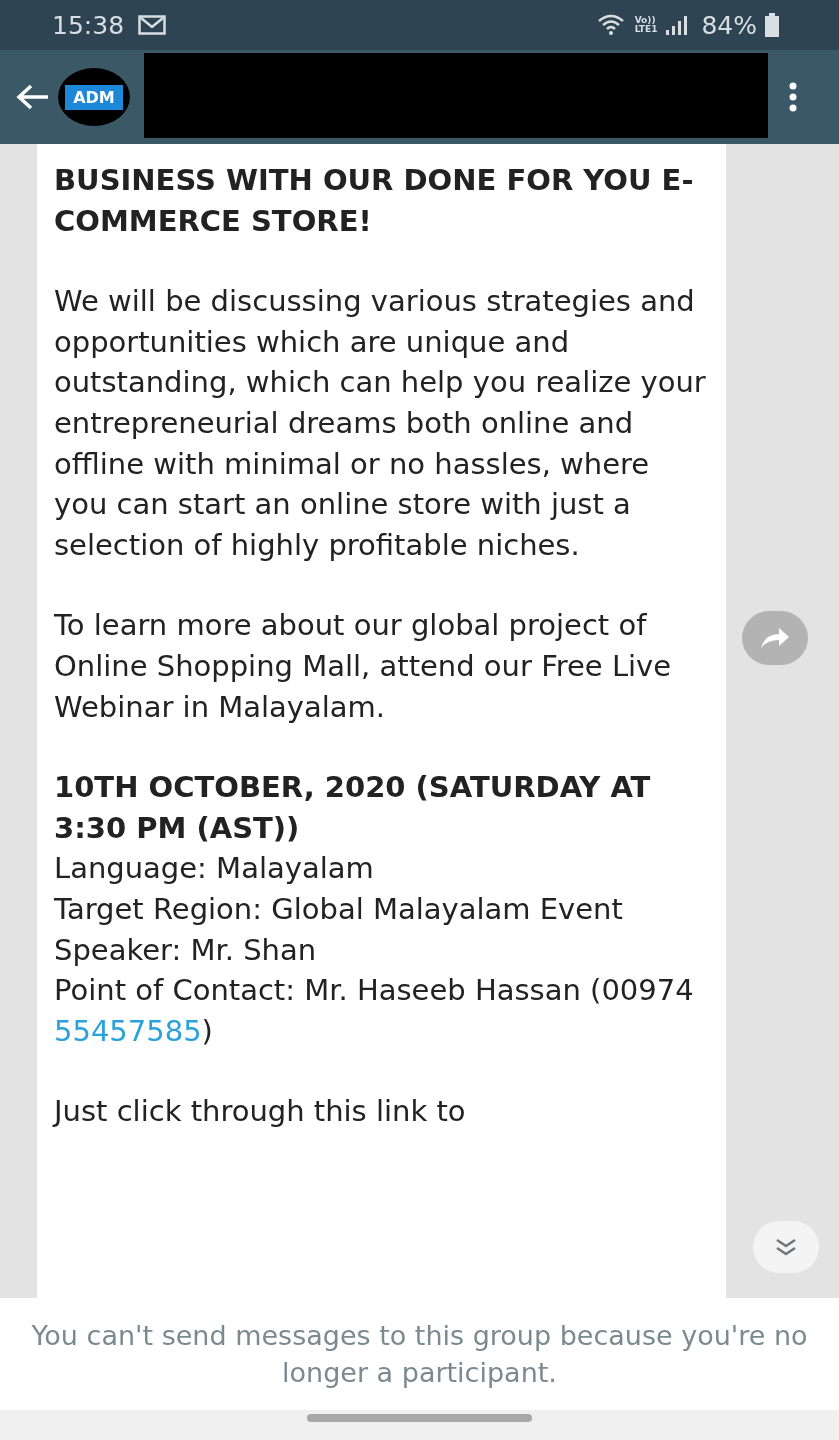  I want to click on event-detail: Speaker: Mr. Shan, so click(186, 950).